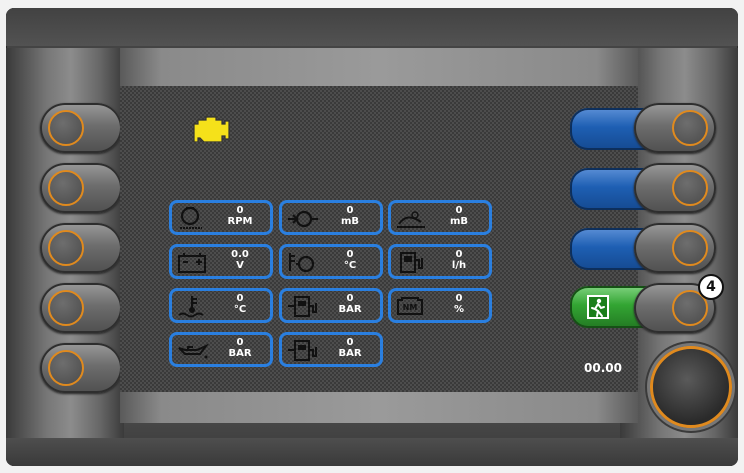  I want to click on coolant-temp-icon, so click(191, 307).